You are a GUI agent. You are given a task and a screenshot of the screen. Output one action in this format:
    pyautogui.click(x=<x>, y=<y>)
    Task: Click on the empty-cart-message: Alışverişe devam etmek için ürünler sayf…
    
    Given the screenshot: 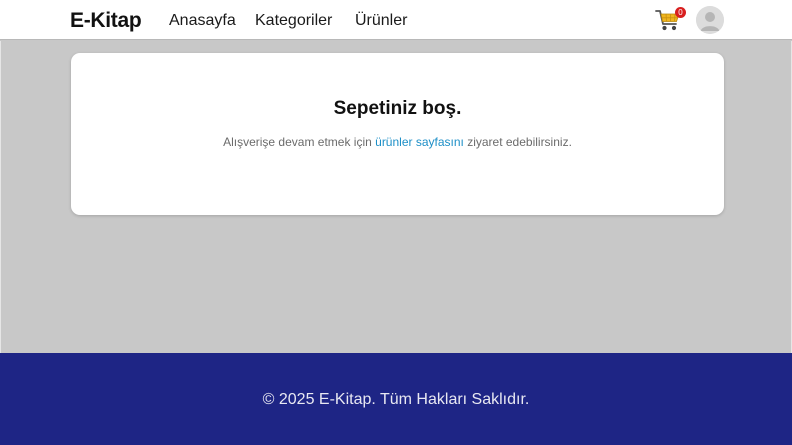 What is the action you would take?
    pyautogui.click(x=397, y=142)
    